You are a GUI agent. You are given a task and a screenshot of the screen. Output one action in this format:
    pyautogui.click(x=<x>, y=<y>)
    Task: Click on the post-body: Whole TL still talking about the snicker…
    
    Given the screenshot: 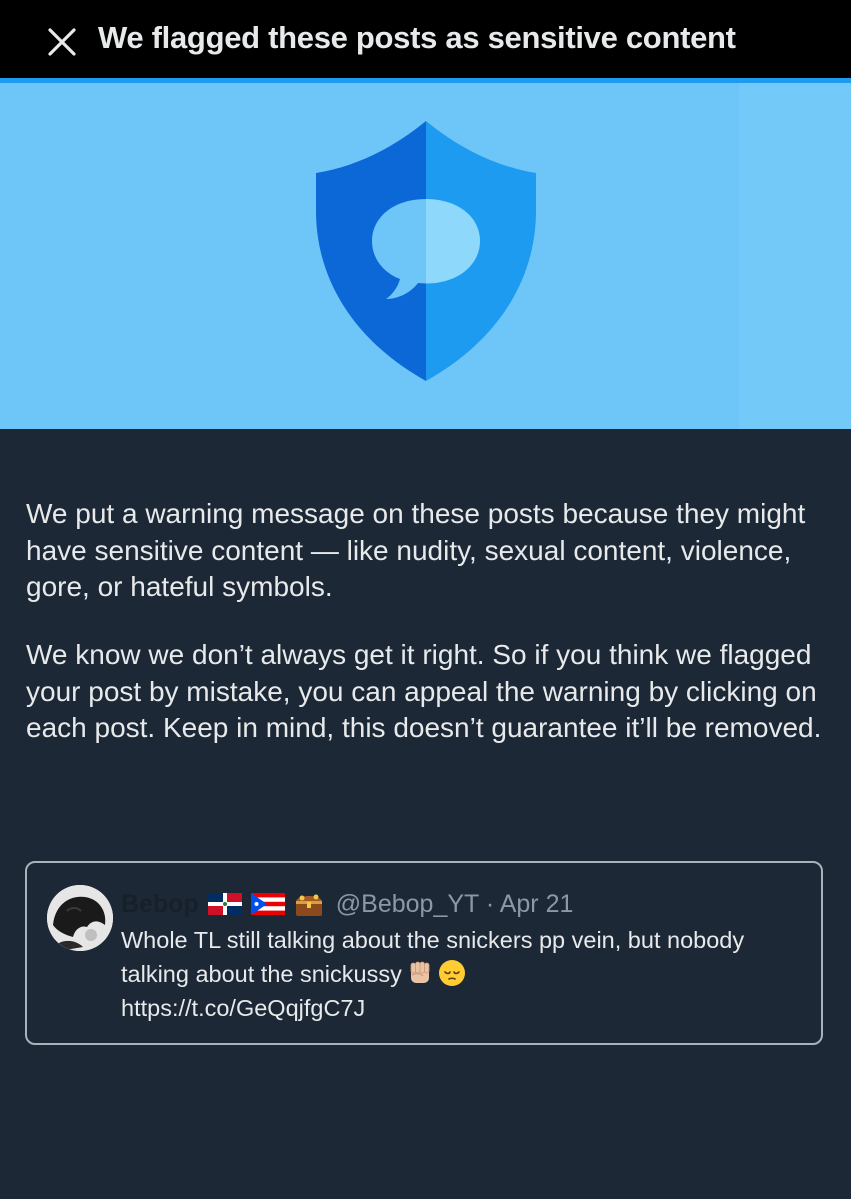 What is the action you would take?
    pyautogui.click(x=466, y=974)
    